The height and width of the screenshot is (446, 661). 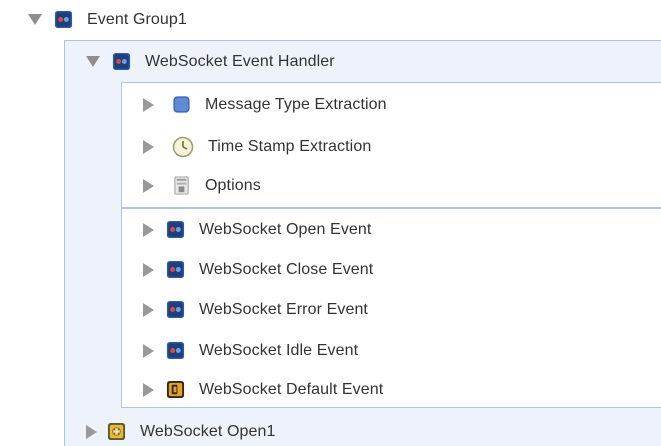 I want to click on tree-item-label: Time Stamp Extraction, so click(x=290, y=146).